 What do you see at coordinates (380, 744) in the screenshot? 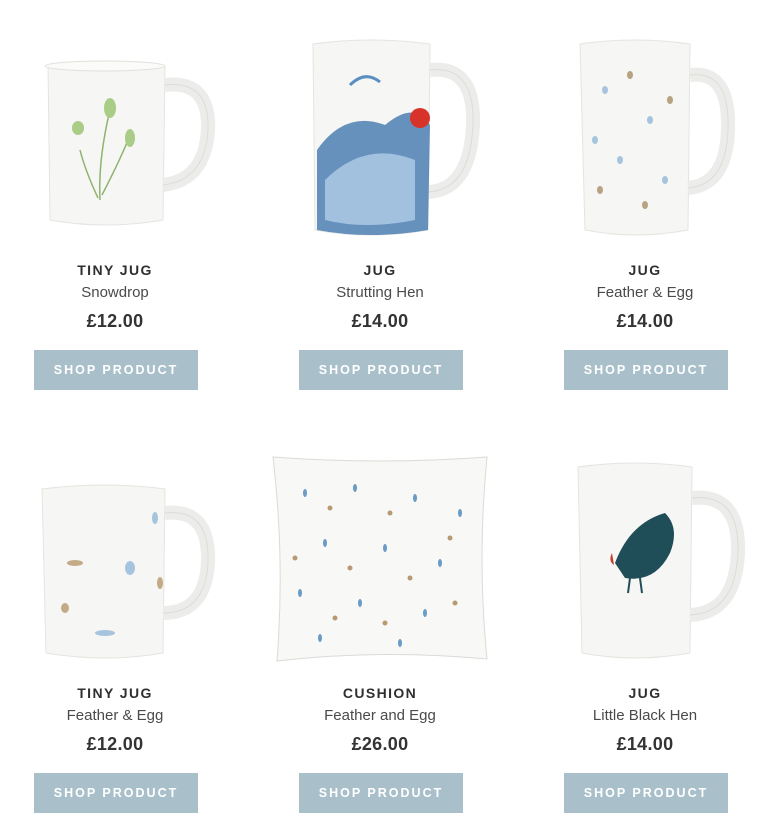
I see `product-price: £26.00` at bounding box center [380, 744].